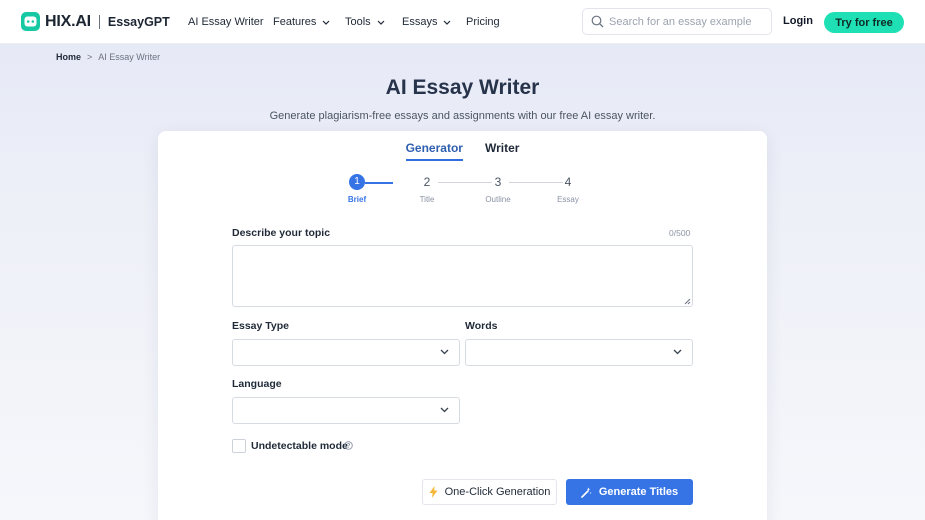 This screenshot has height=520, width=925. Describe the element at coordinates (68, 21) in the screenshot. I see `logo-text: HIX.AI` at that location.